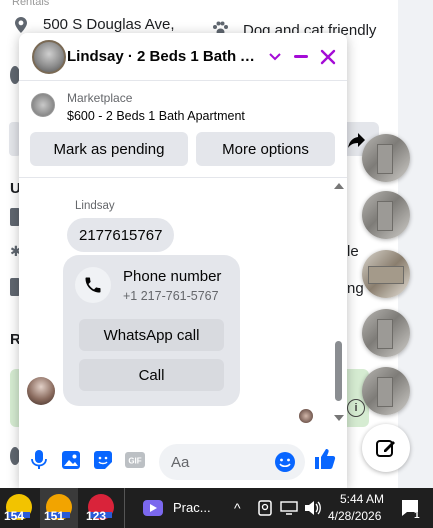 The width and height of the screenshot is (433, 528). I want to click on message-scrollbar, so click(339, 303).